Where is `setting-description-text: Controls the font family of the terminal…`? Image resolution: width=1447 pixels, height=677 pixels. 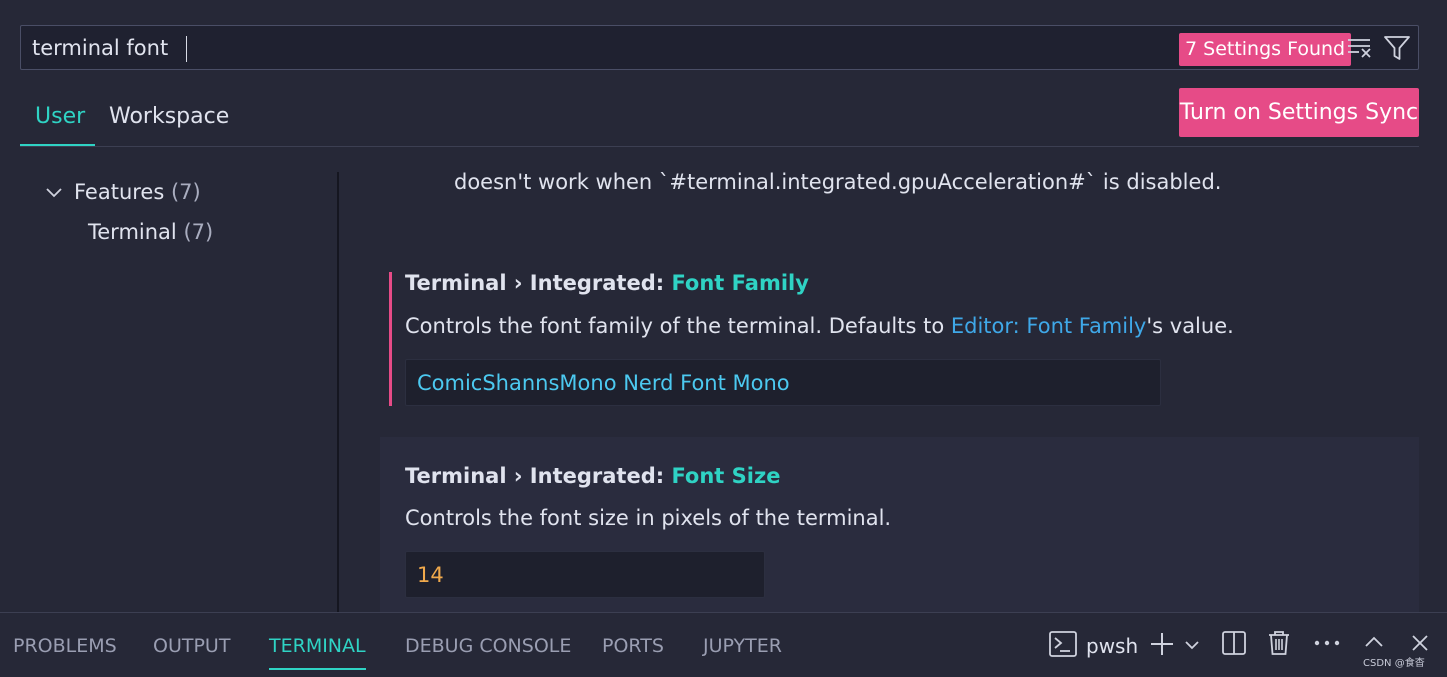 setting-description-text: Controls the font family of the terminal… is located at coordinates (678, 326).